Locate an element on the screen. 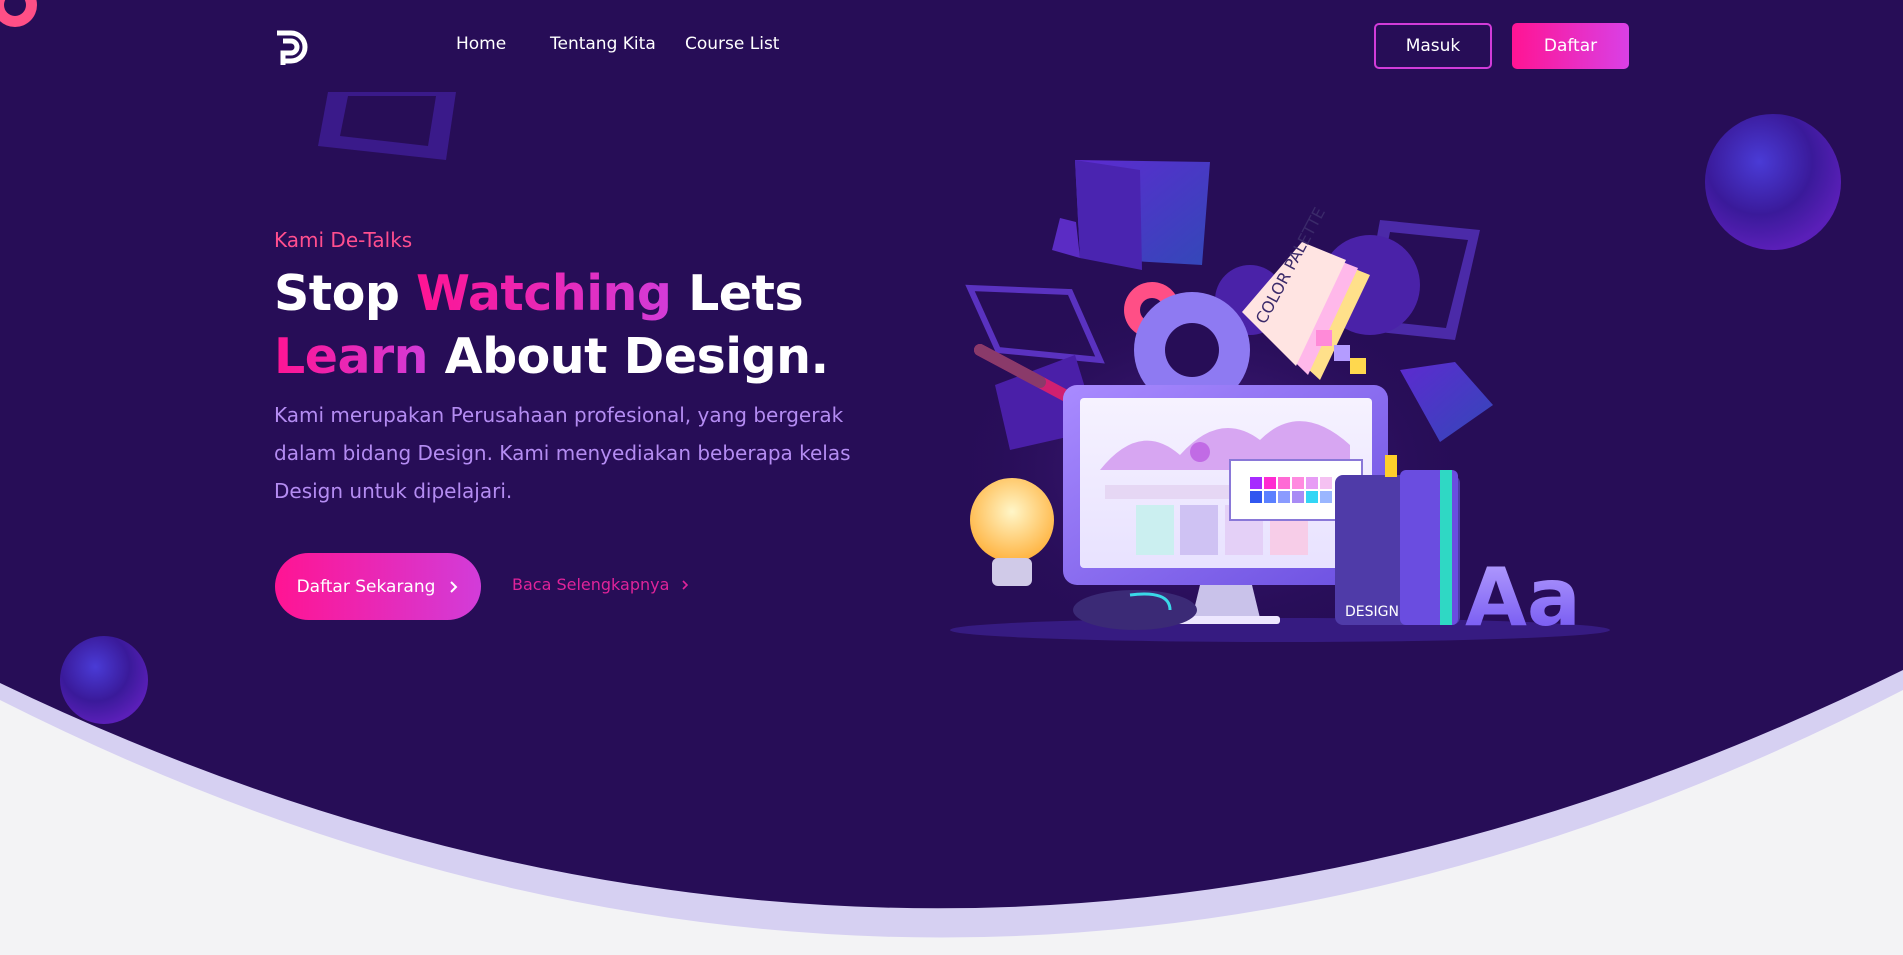 This screenshot has height=955, width=1903. headline-highlight: Learn is located at coordinates (351, 356).